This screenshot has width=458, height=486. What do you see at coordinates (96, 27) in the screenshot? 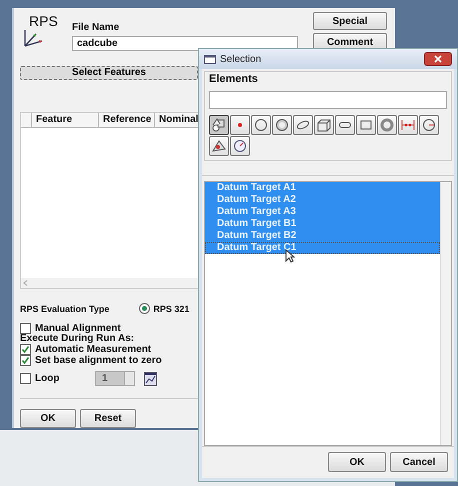
I see `file-name-label: File Name` at bounding box center [96, 27].